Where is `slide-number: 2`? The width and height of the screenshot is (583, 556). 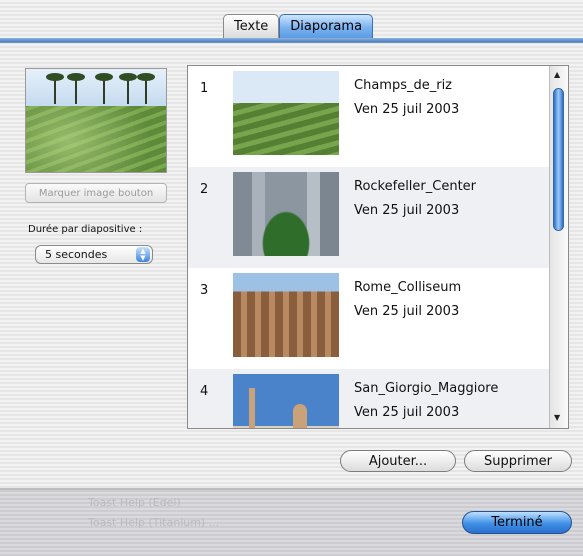 slide-number: 2 is located at coordinates (204, 189).